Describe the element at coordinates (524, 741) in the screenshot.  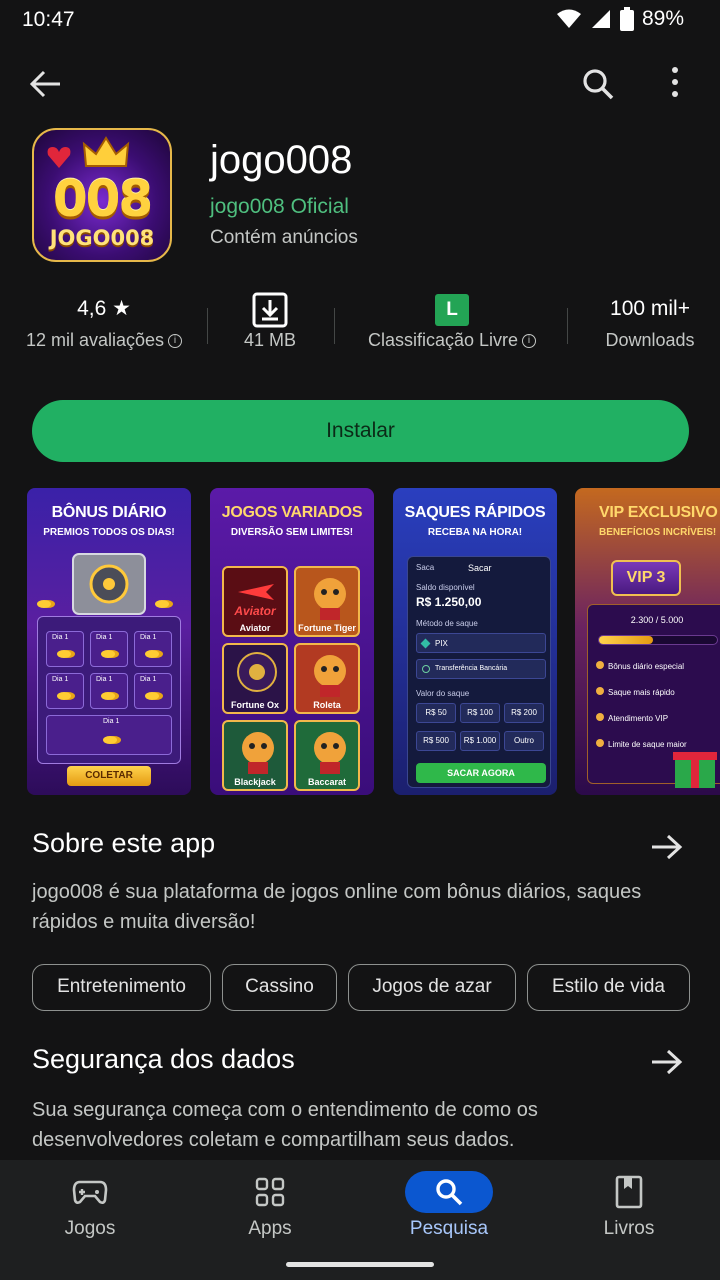
I see `amount-option: Outro` at that location.